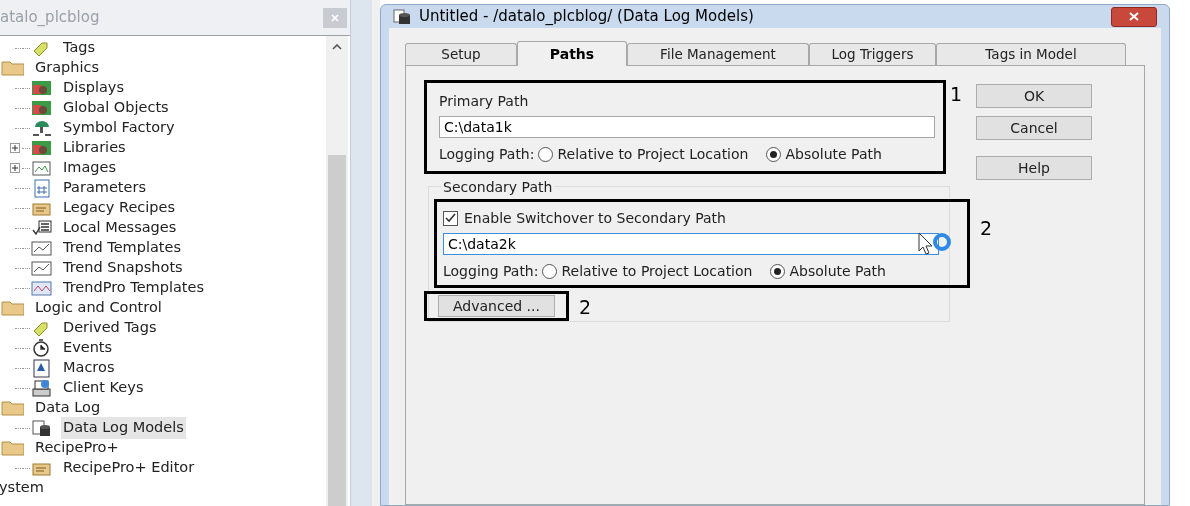 The image size is (1190, 506). What do you see at coordinates (133, 288) in the screenshot?
I see `tree-item: TrendPro Templates` at bounding box center [133, 288].